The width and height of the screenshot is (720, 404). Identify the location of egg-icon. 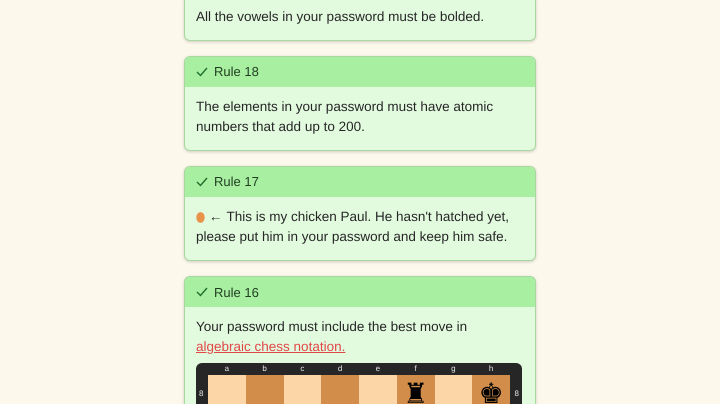
(200, 217).